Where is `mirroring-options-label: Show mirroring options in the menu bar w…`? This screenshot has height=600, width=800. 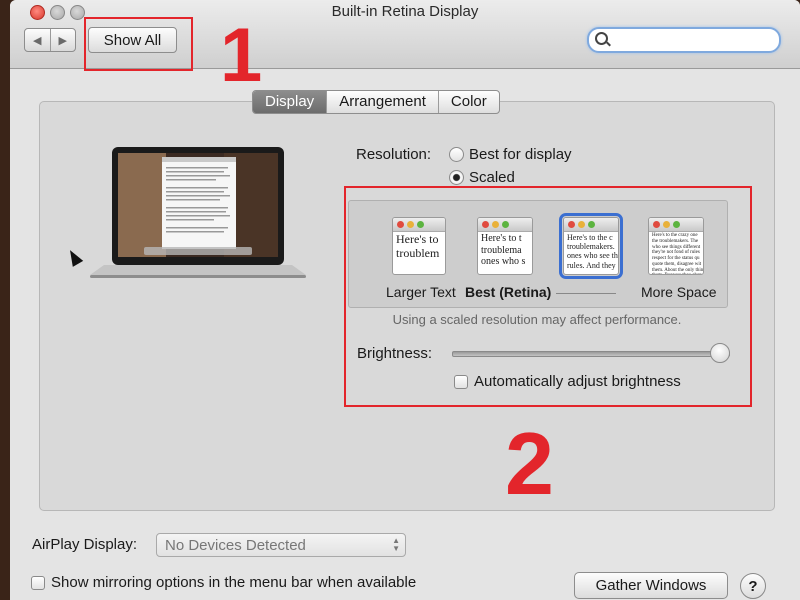 mirroring-options-label: Show mirroring options in the menu bar w… is located at coordinates (233, 582).